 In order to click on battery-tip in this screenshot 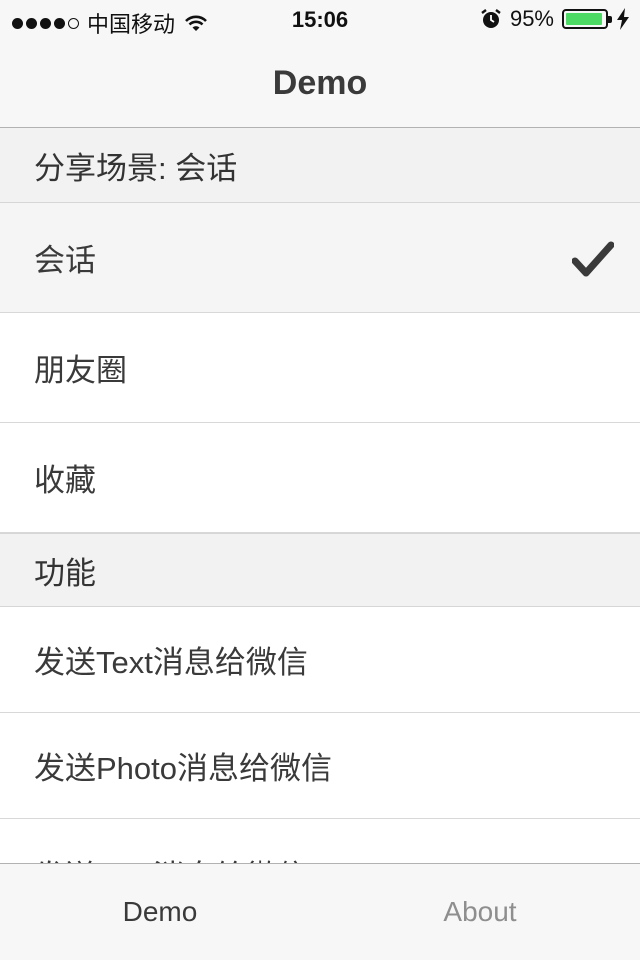, I will do `click(610, 19)`.